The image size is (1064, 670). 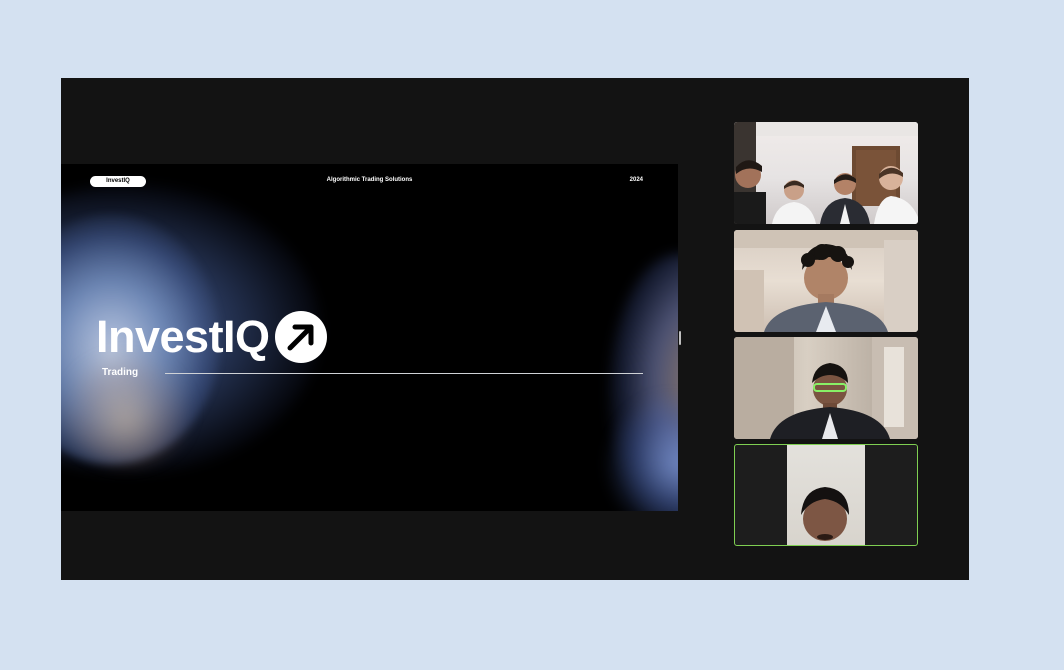 What do you see at coordinates (642, 452) in the screenshot?
I see `slide-glow-right-low` at bounding box center [642, 452].